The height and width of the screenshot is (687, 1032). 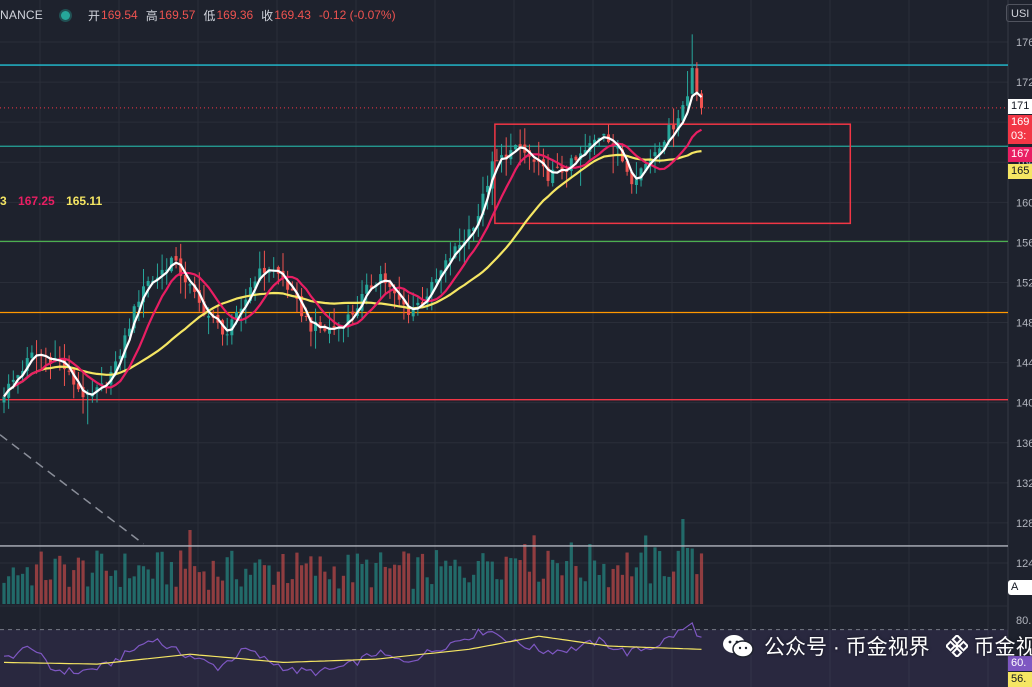 What do you see at coordinates (209, 15) in the screenshot?
I see `low-label: 低` at bounding box center [209, 15].